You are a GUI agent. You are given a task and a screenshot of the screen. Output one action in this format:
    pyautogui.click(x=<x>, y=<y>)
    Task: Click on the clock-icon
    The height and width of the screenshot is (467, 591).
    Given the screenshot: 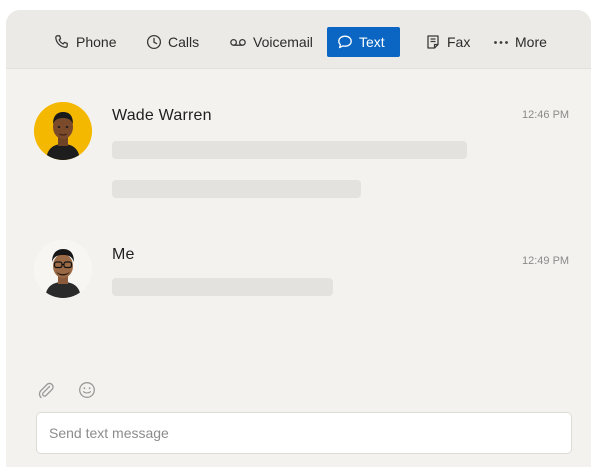 What is the action you would take?
    pyautogui.click(x=154, y=42)
    